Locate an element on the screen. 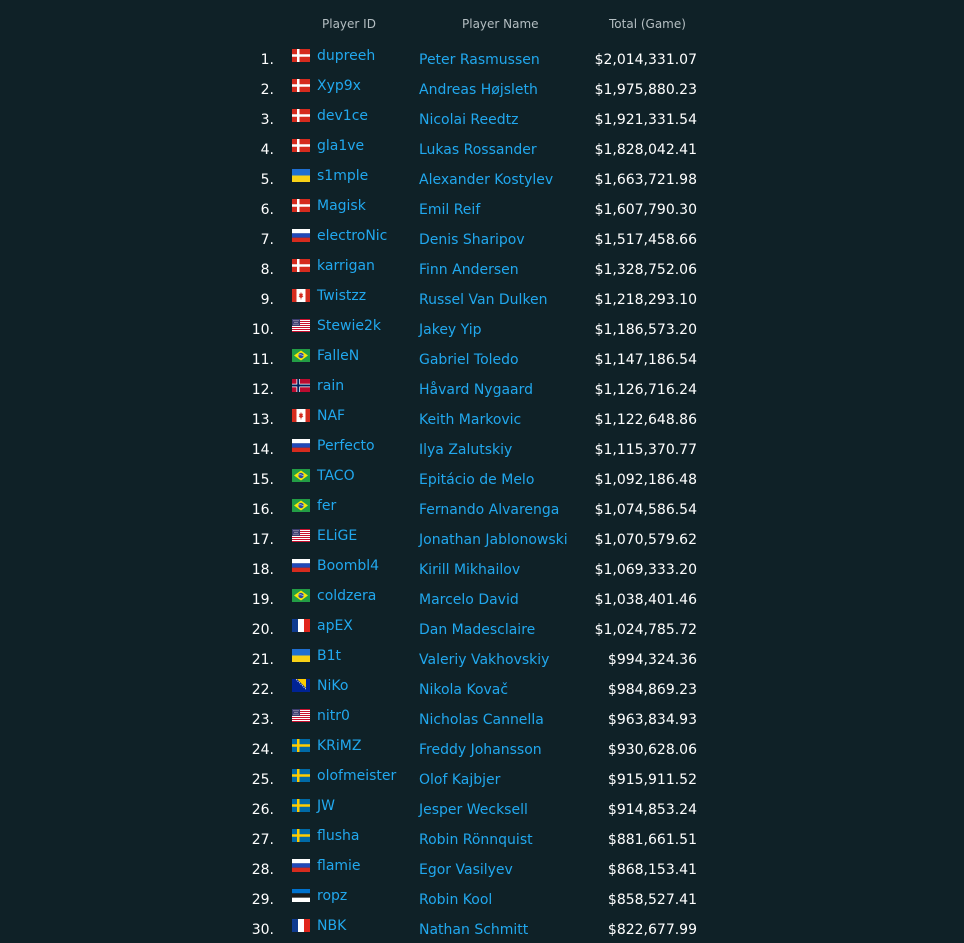 Image resolution: width=964 pixels, height=943 pixels. player-name-link: Håvard Nygaard is located at coordinates (476, 390).